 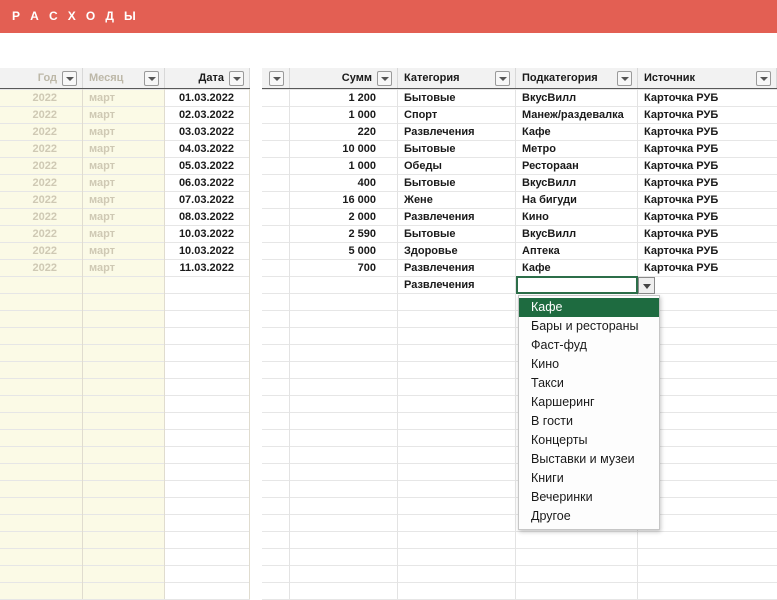 What do you see at coordinates (333, 268) in the screenshot?
I see `expenses-cell-amount: 700` at bounding box center [333, 268].